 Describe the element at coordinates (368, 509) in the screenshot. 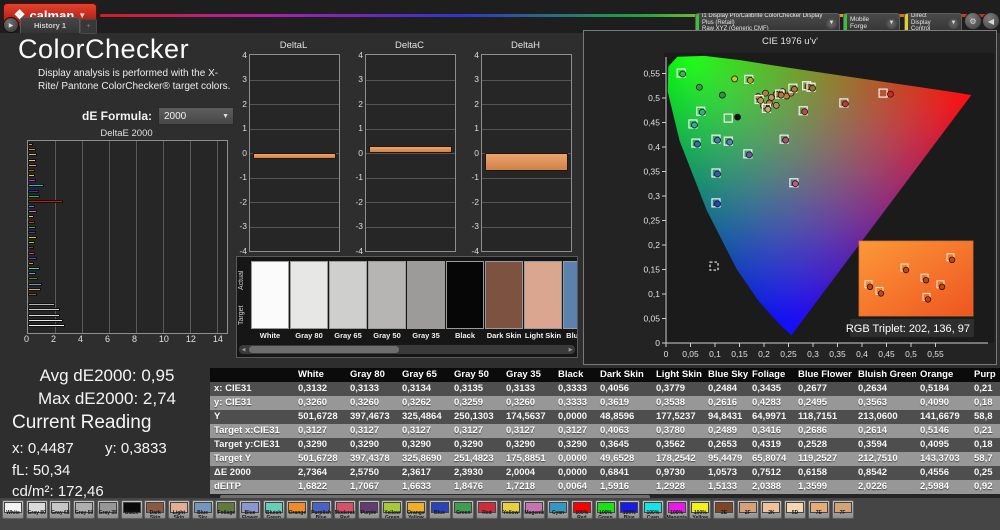

I see `patch-button: Purple` at that location.